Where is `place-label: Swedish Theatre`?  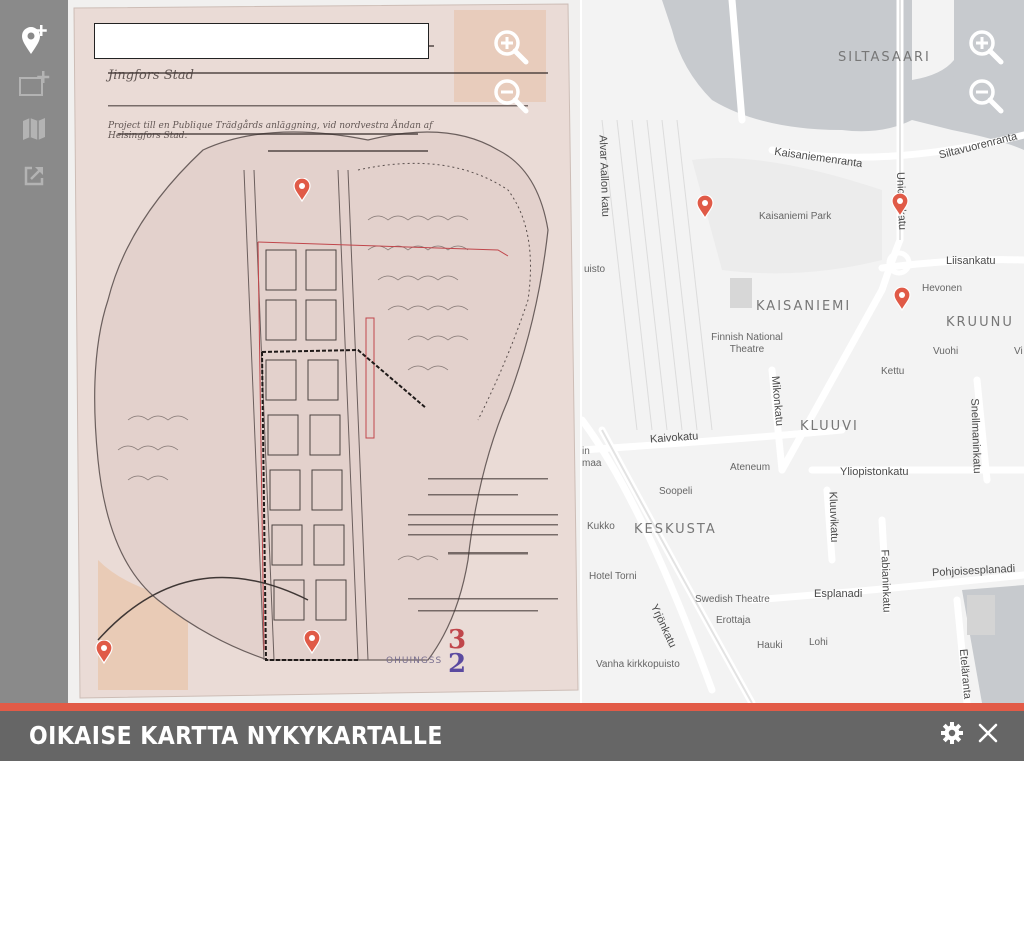 place-label: Swedish Theatre is located at coordinates (732, 599).